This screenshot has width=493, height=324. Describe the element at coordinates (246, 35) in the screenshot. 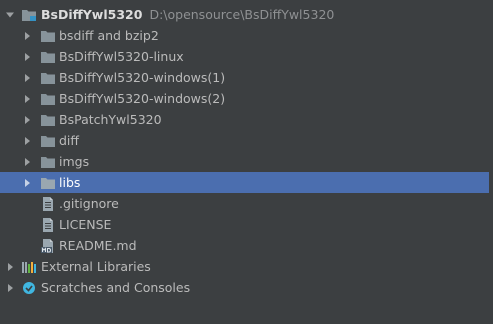

I see `tree-item-folder: bsdiff and bzip2` at that location.